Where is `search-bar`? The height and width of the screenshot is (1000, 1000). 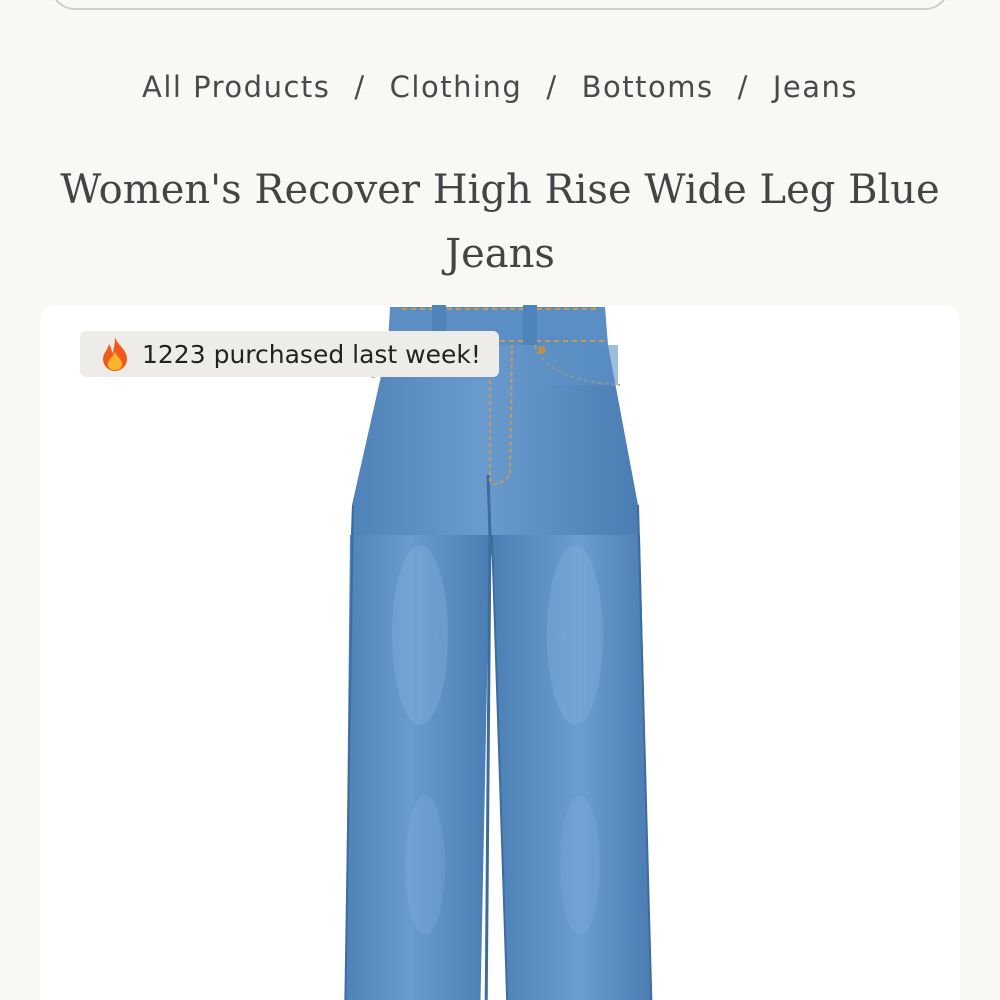 search-bar is located at coordinates (500, 5).